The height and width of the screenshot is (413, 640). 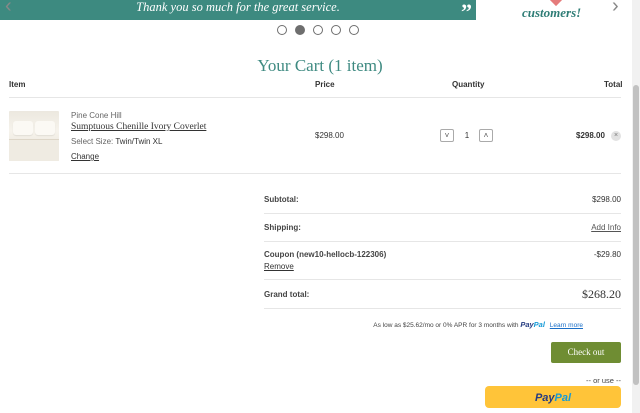 I want to click on change-size-link: Change, so click(x=85, y=156).